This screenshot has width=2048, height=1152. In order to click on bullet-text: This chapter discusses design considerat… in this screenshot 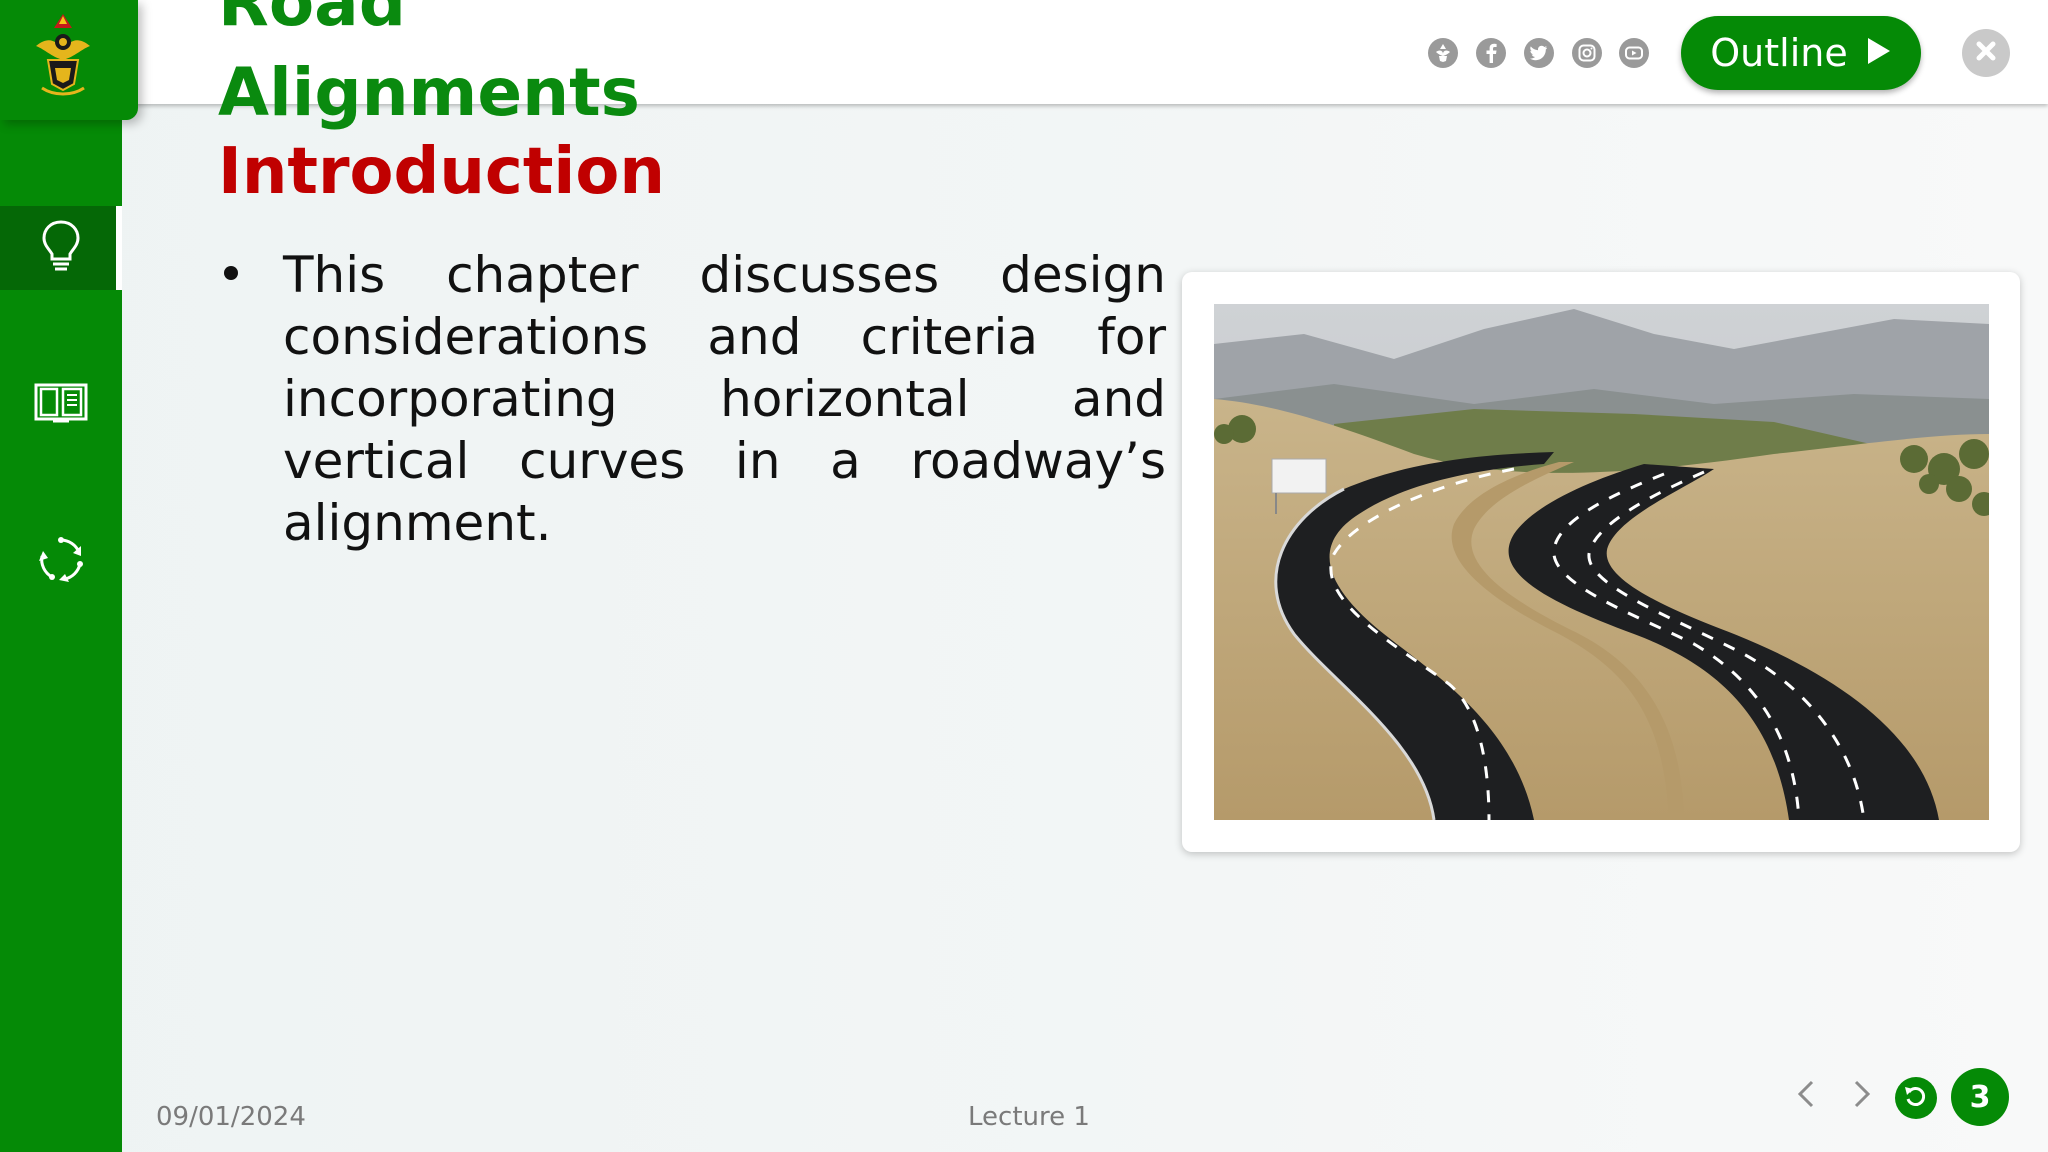, I will do `click(724, 399)`.